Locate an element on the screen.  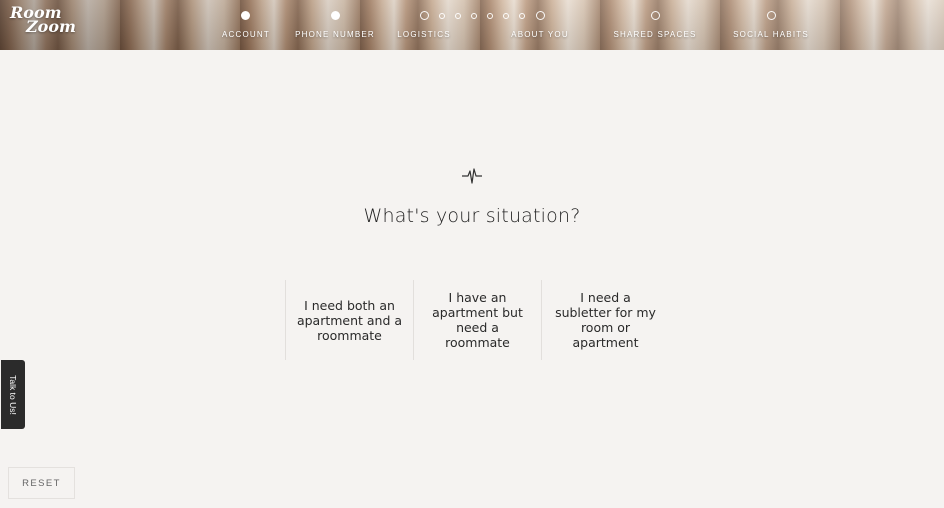
talk-to-us-tab: Talk to Us! is located at coordinates (13, 394).